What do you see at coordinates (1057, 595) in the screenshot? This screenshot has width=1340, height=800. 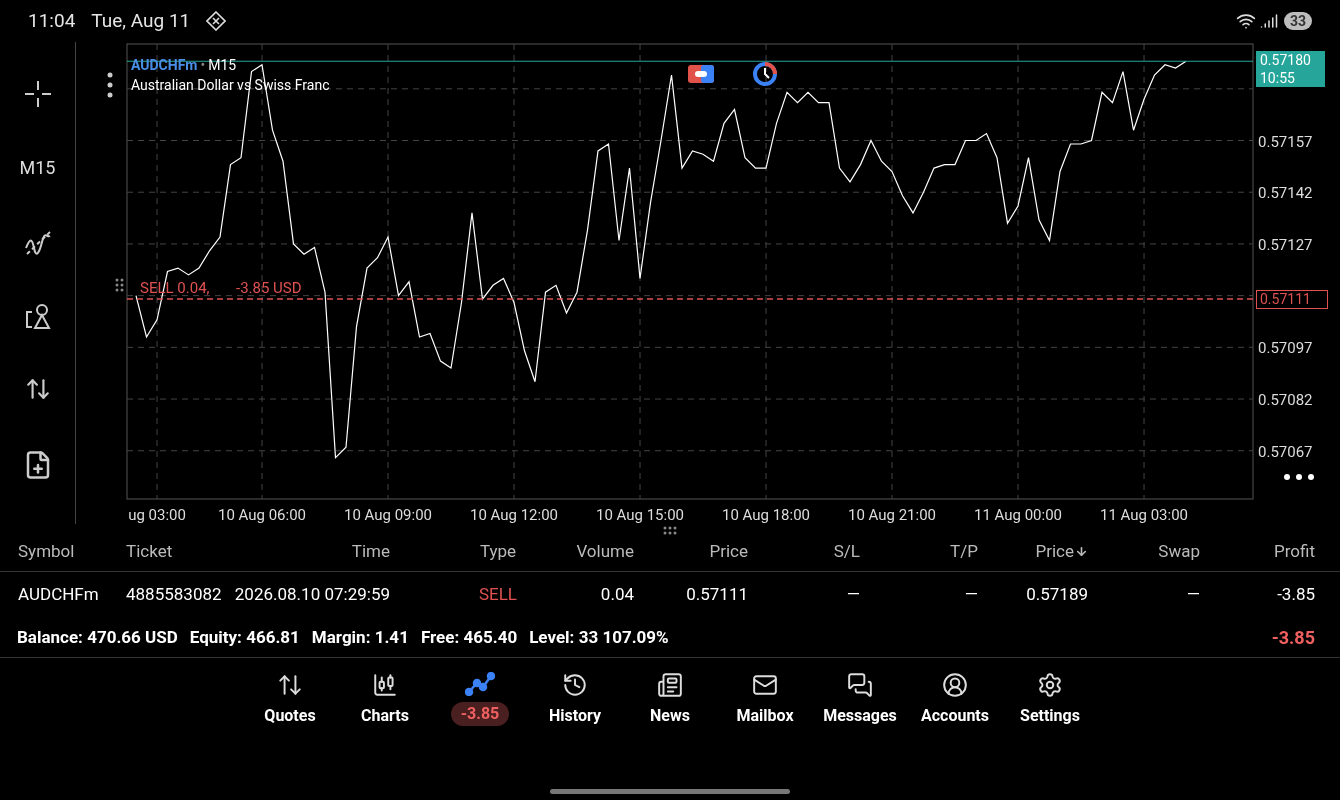 I see `table-cell-text: 0.57189` at bounding box center [1057, 595].